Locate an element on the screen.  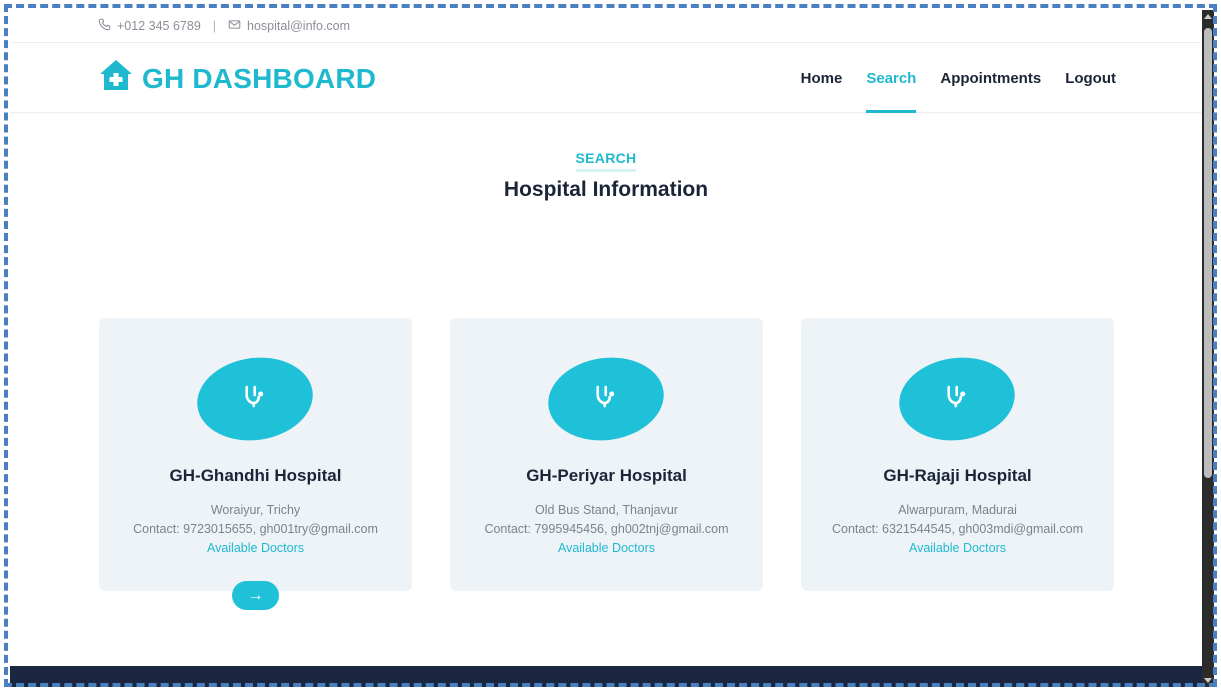
brand-logo: GH DASHBOARD is located at coordinates (237, 78).